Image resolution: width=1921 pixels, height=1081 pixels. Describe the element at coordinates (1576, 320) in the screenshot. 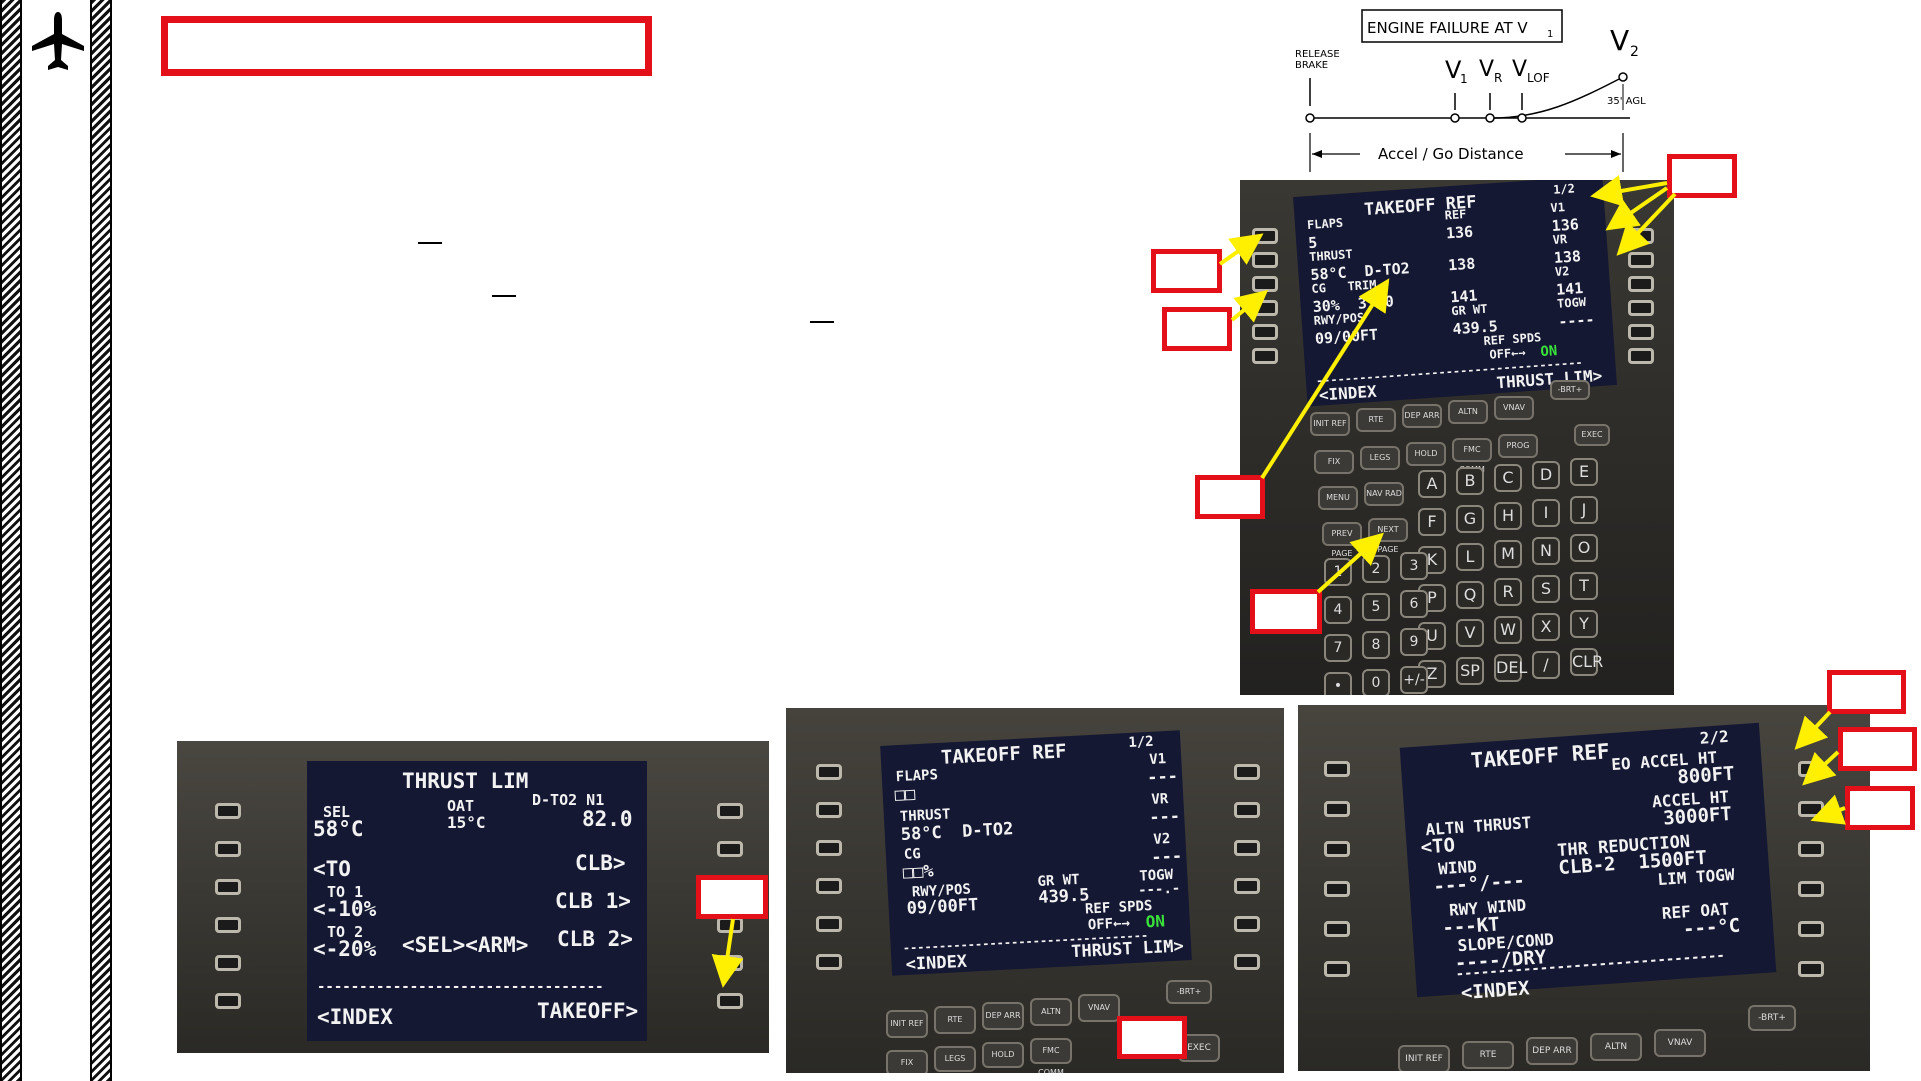

I see `cdu-main-row-right: ----` at that location.